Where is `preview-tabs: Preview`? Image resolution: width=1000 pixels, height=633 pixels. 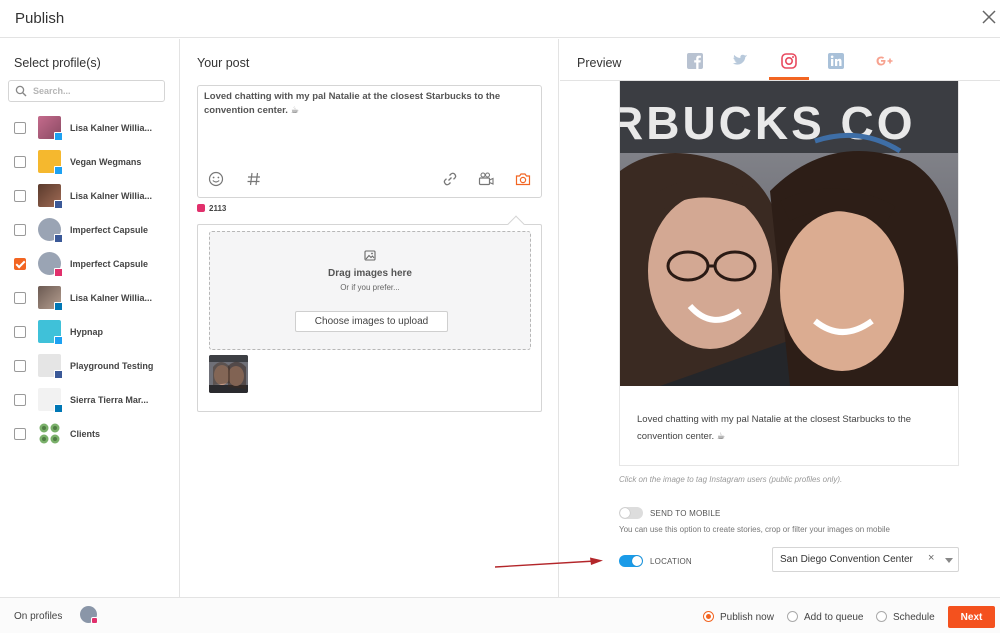 preview-tabs: Preview is located at coordinates (780, 60).